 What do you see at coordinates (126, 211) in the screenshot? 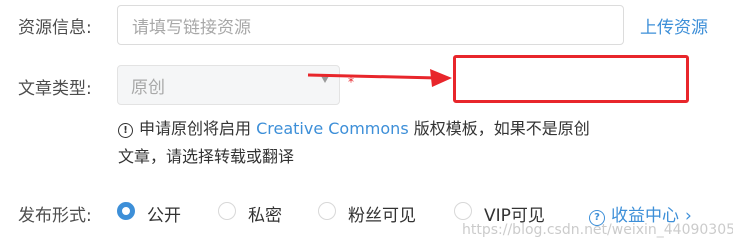
I see `radio-public` at bounding box center [126, 211].